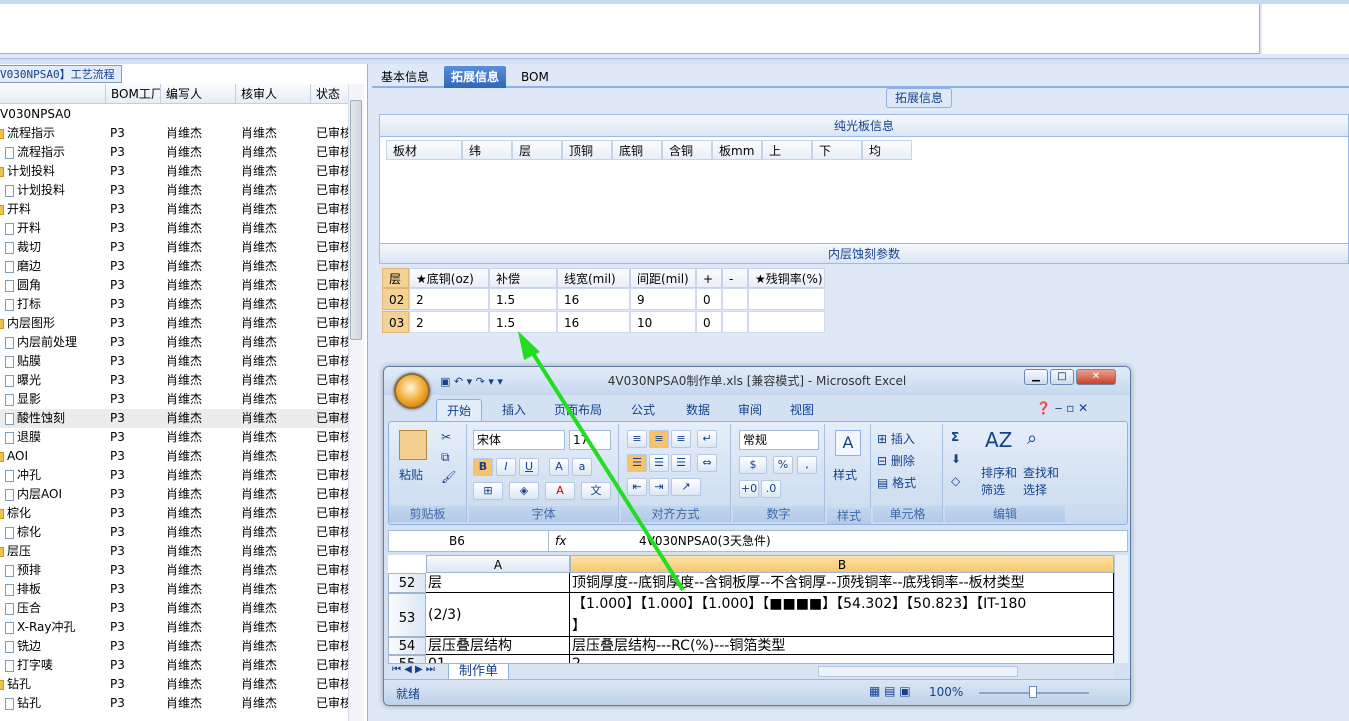 This screenshot has height=721, width=1349. Describe the element at coordinates (1062, 408) in the screenshot. I see `help-icon: ❓ ‒ ▫ ✕` at that location.